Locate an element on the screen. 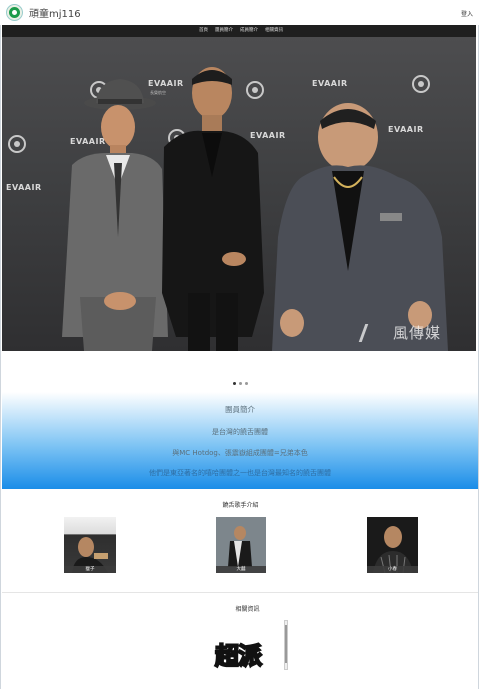 The image size is (481, 689). carousel-indicators is located at coordinates (240, 383).